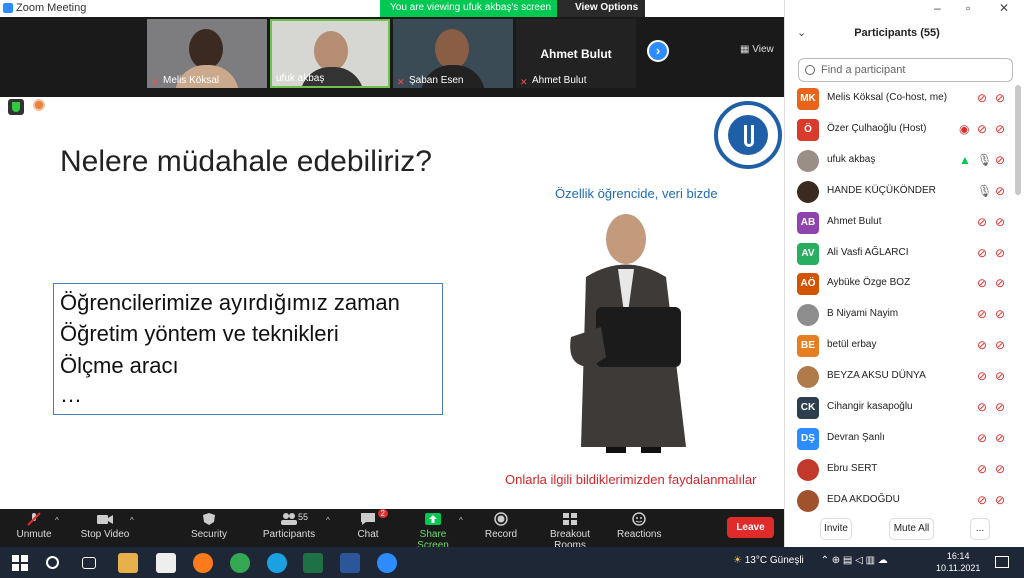  What do you see at coordinates (836, 529) in the screenshot?
I see `invite-button: Invite` at bounding box center [836, 529].